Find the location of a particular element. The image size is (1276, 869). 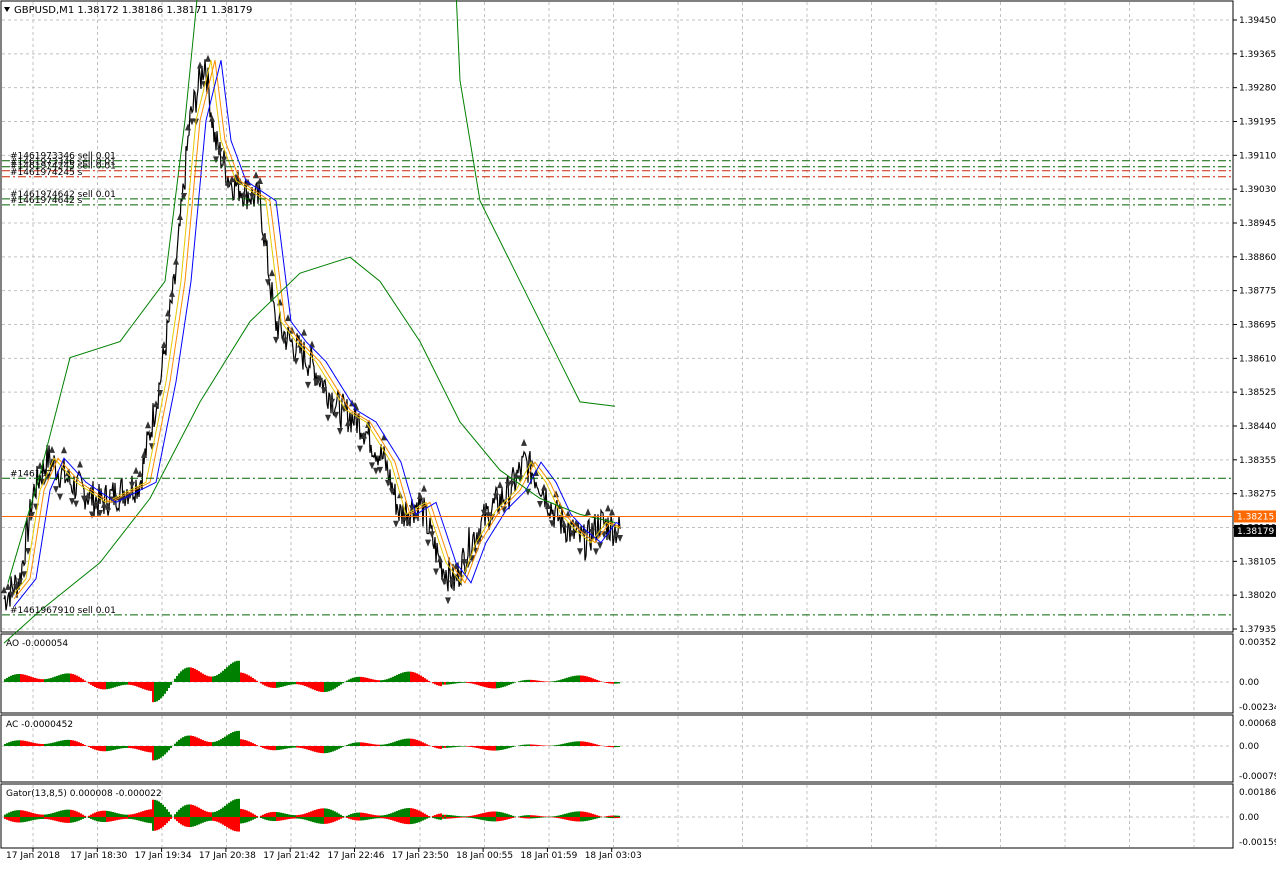

price-tick-label: 1.39450 is located at coordinates (1257, 21).